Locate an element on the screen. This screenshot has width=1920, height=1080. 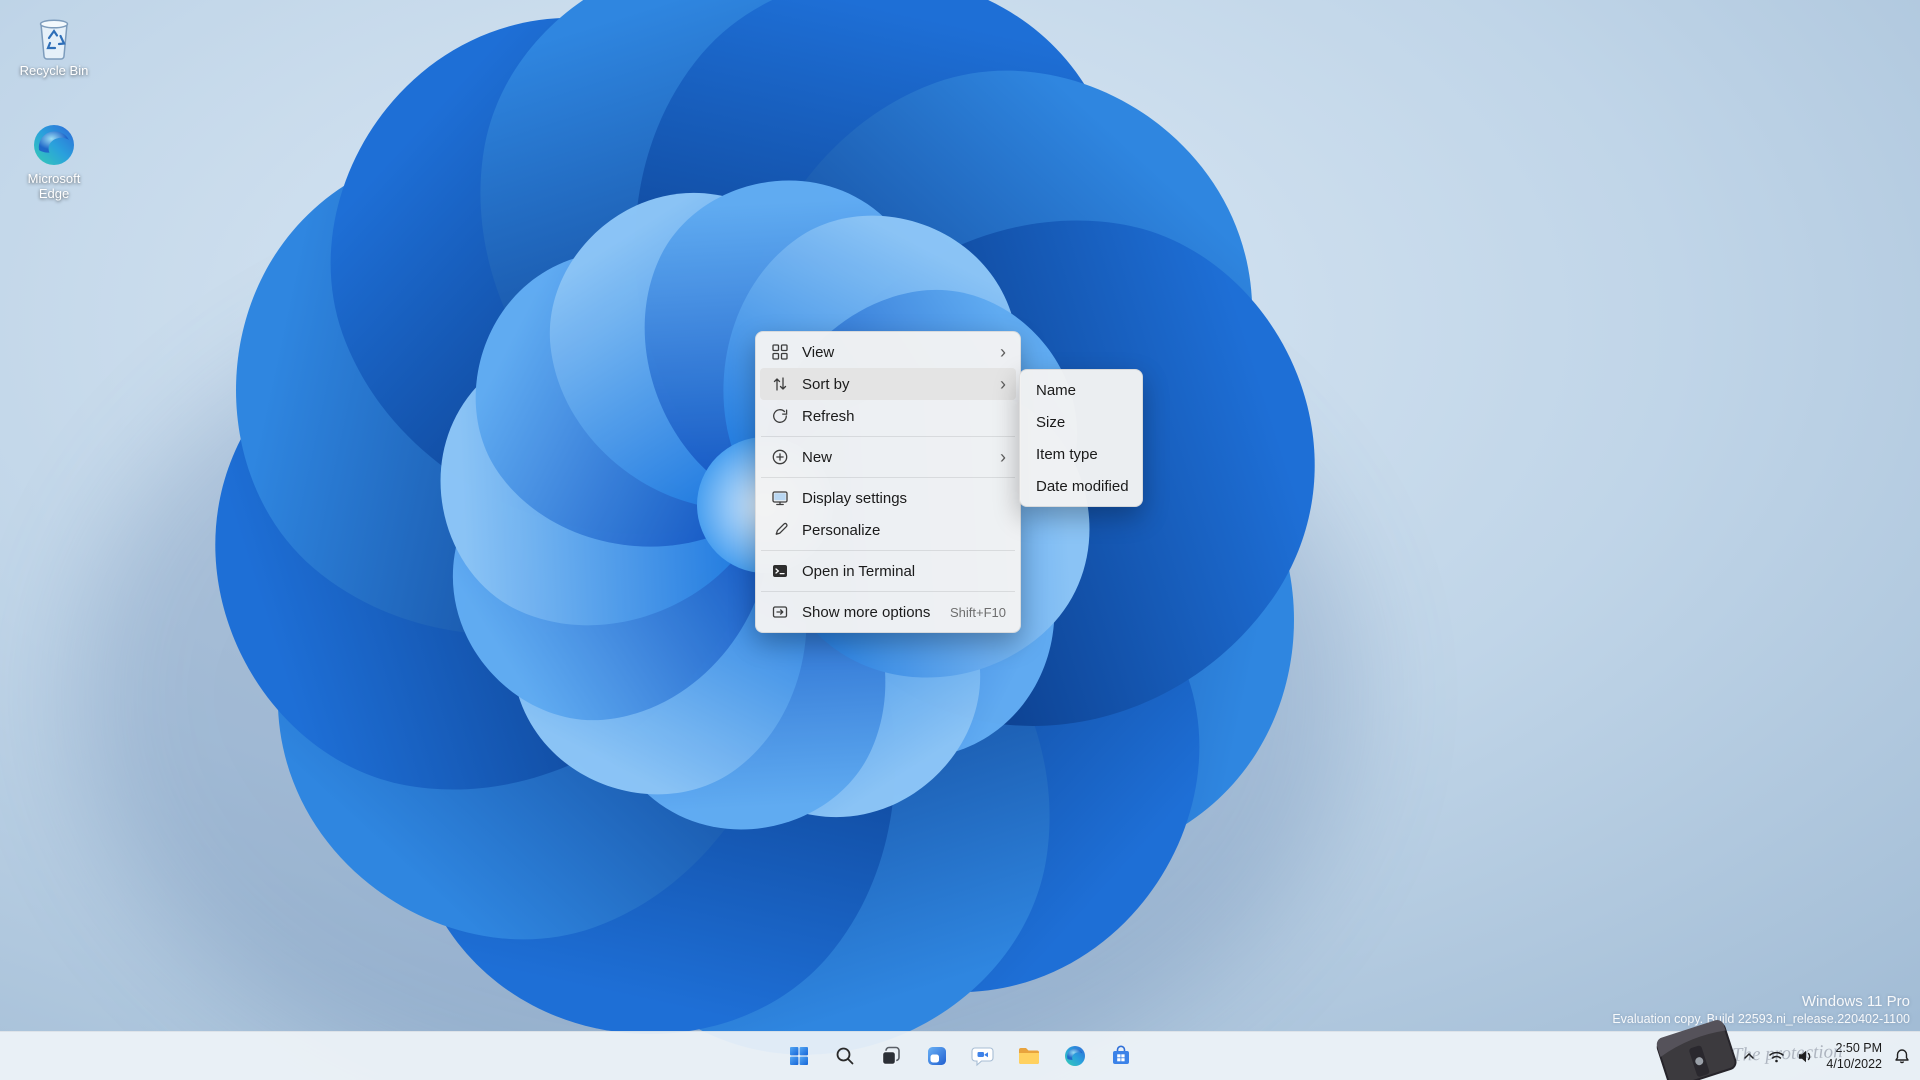
edge-browser-button is located at coordinates (1075, 1056).